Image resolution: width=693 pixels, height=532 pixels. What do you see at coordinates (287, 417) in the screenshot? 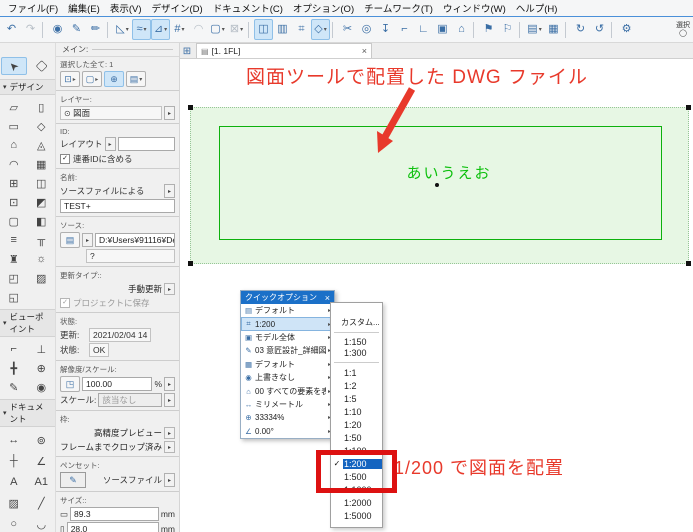
I see `qo-zoom: ⊕ 33334% ▸` at bounding box center [287, 417].